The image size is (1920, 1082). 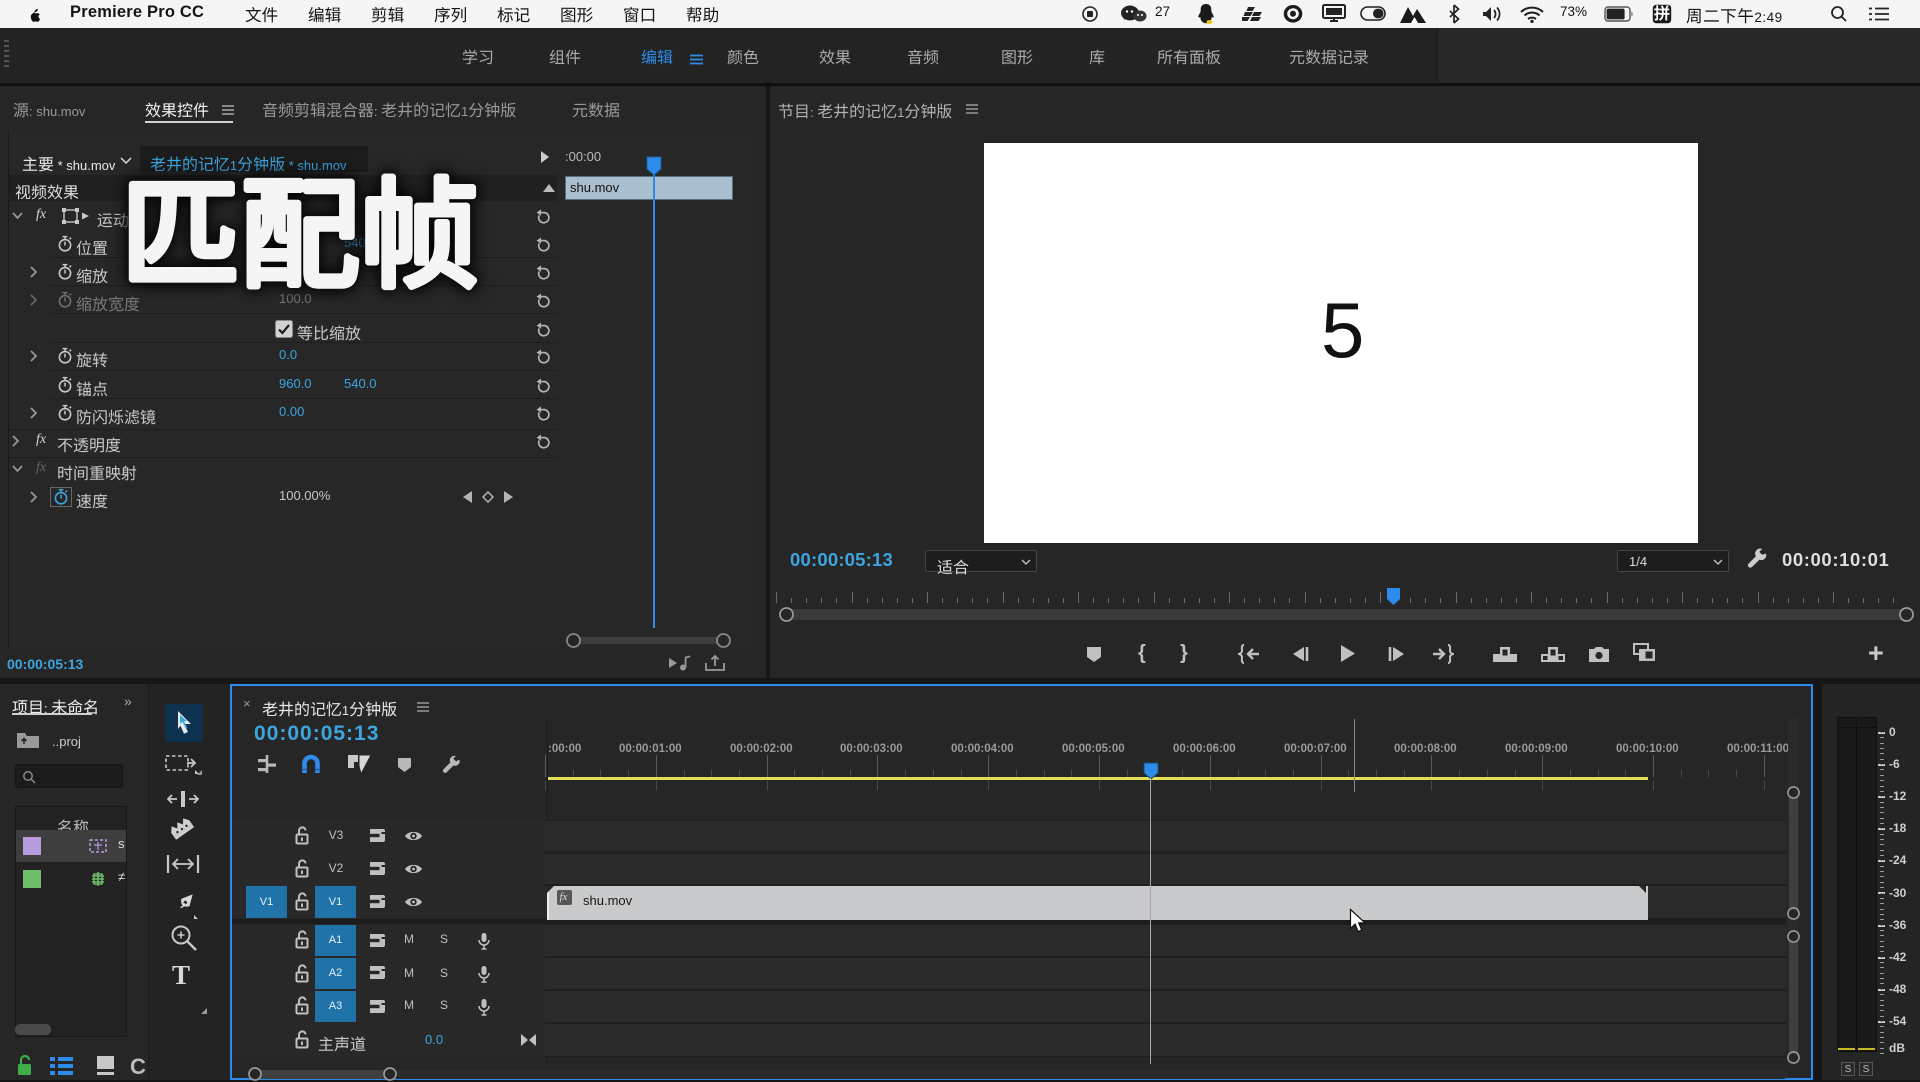 What do you see at coordinates (1662, 14) in the screenshot?
I see `svg-text: 拼` at bounding box center [1662, 14].